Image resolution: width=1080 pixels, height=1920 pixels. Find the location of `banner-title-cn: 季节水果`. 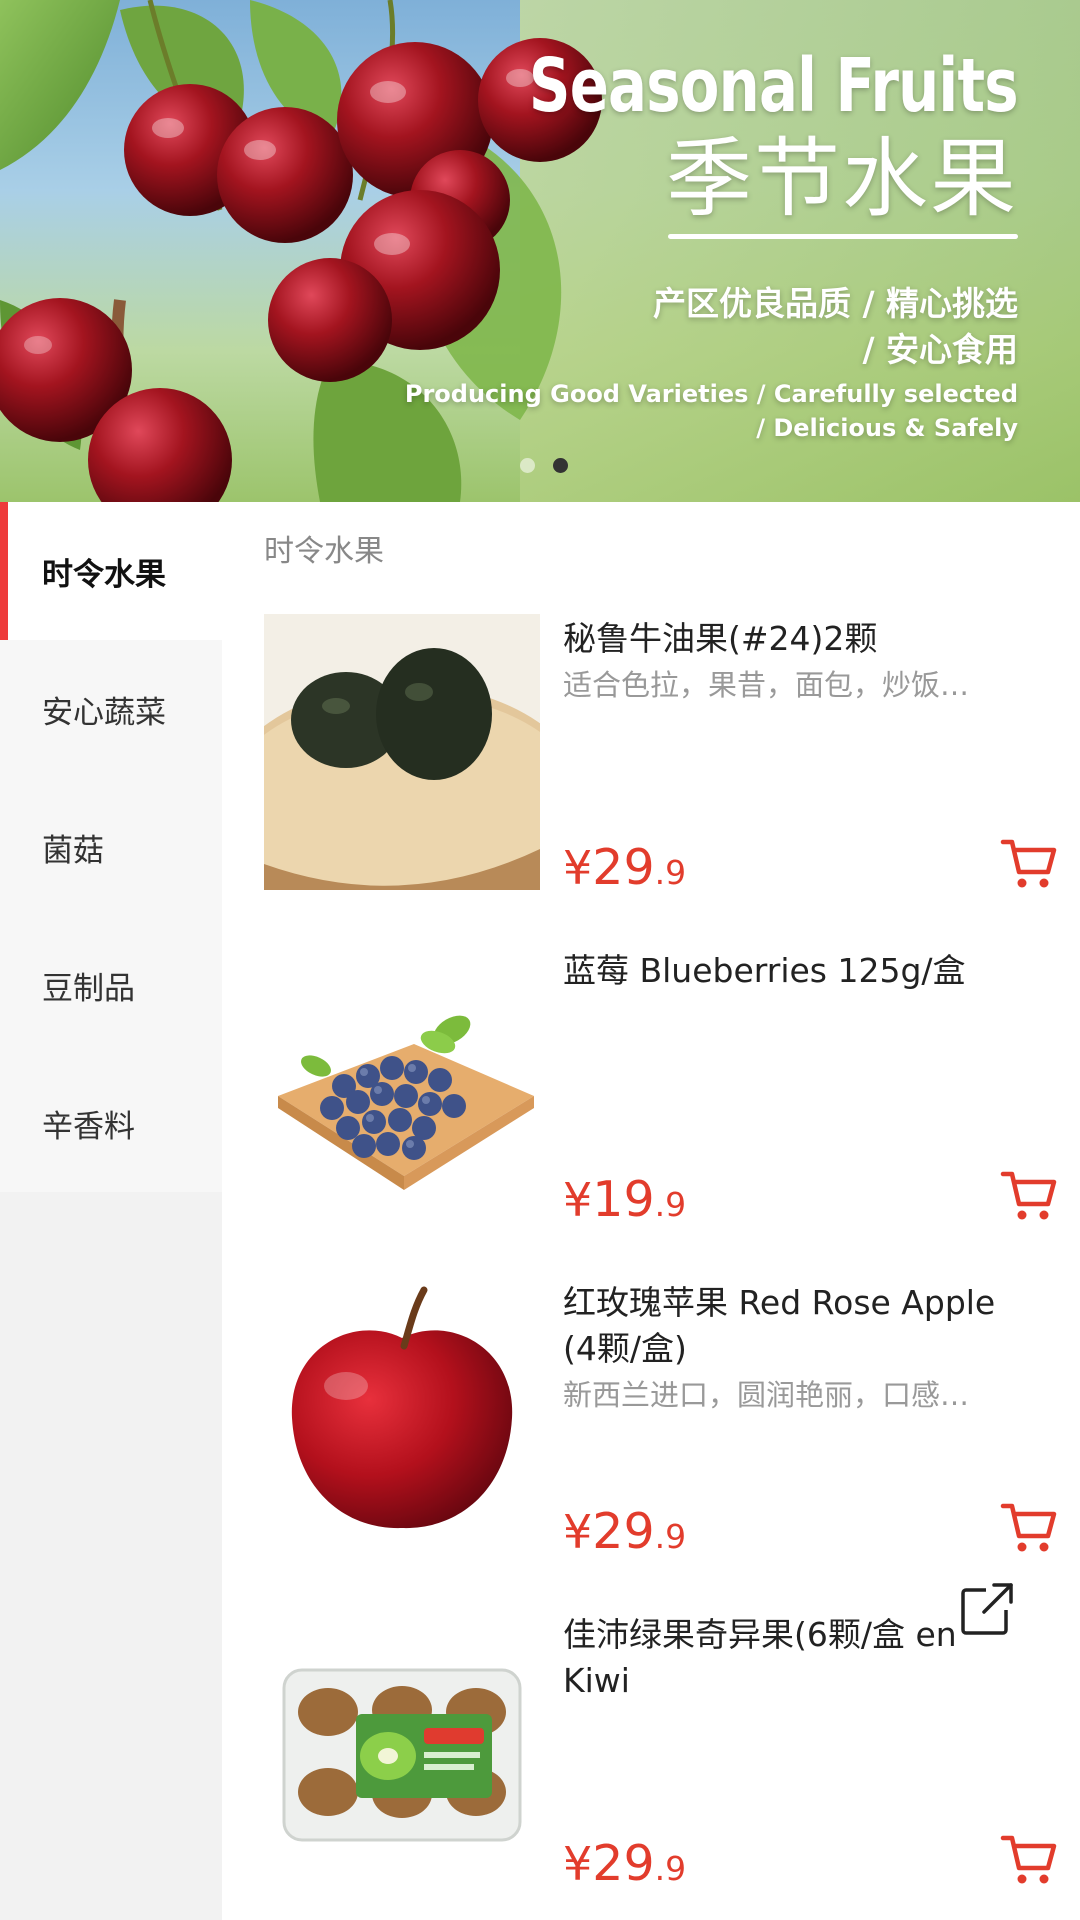

banner-title-cn: 季节水果 is located at coordinates (842, 178).